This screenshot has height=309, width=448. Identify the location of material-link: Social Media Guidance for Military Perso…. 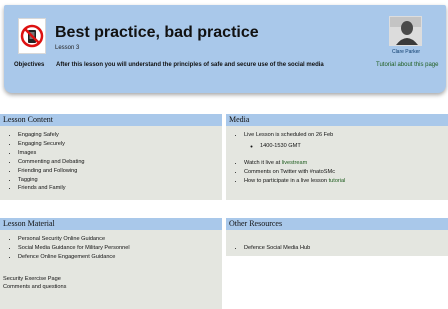
(120, 248).